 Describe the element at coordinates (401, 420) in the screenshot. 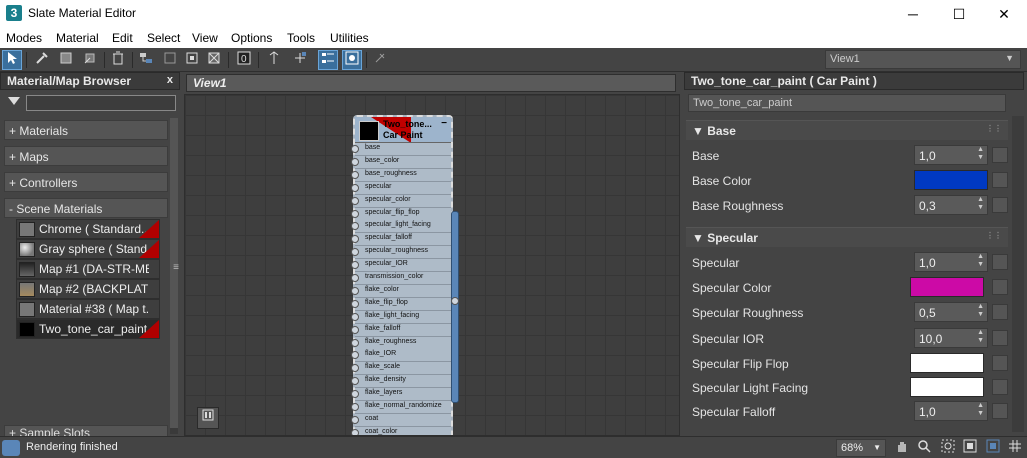

I see `node-slot: coat` at that location.